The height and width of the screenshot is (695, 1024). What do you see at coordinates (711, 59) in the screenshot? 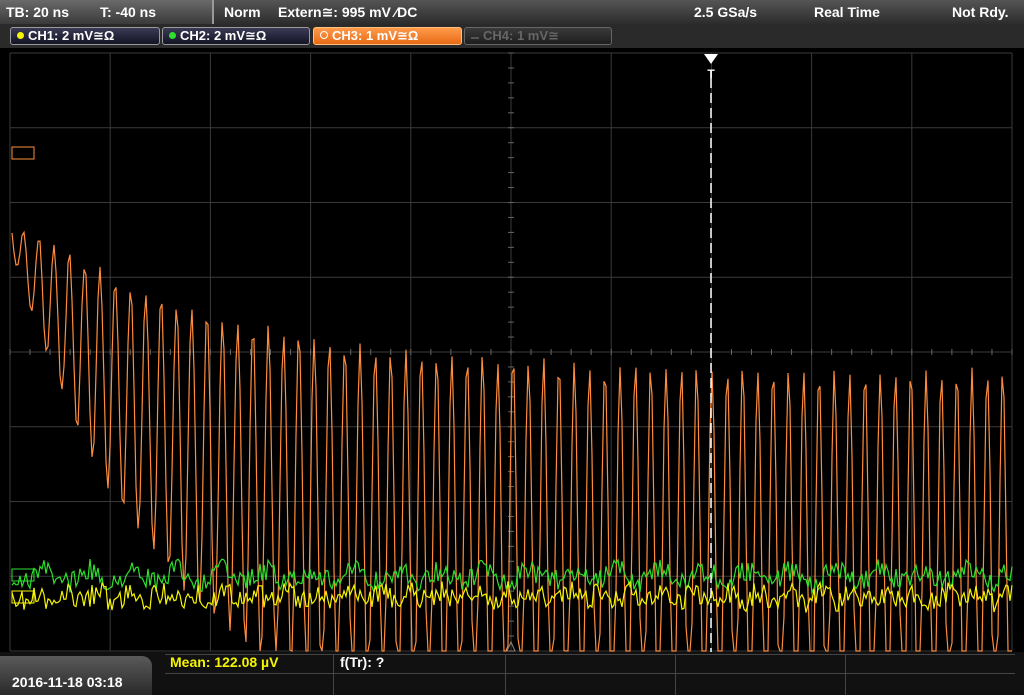
I see `trigger-arrow-icon` at bounding box center [711, 59].